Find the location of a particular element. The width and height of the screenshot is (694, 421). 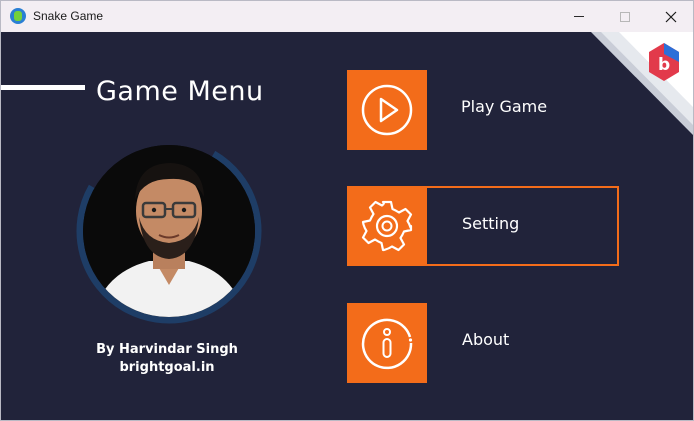

play-game-label: Play Game is located at coordinates (504, 106).